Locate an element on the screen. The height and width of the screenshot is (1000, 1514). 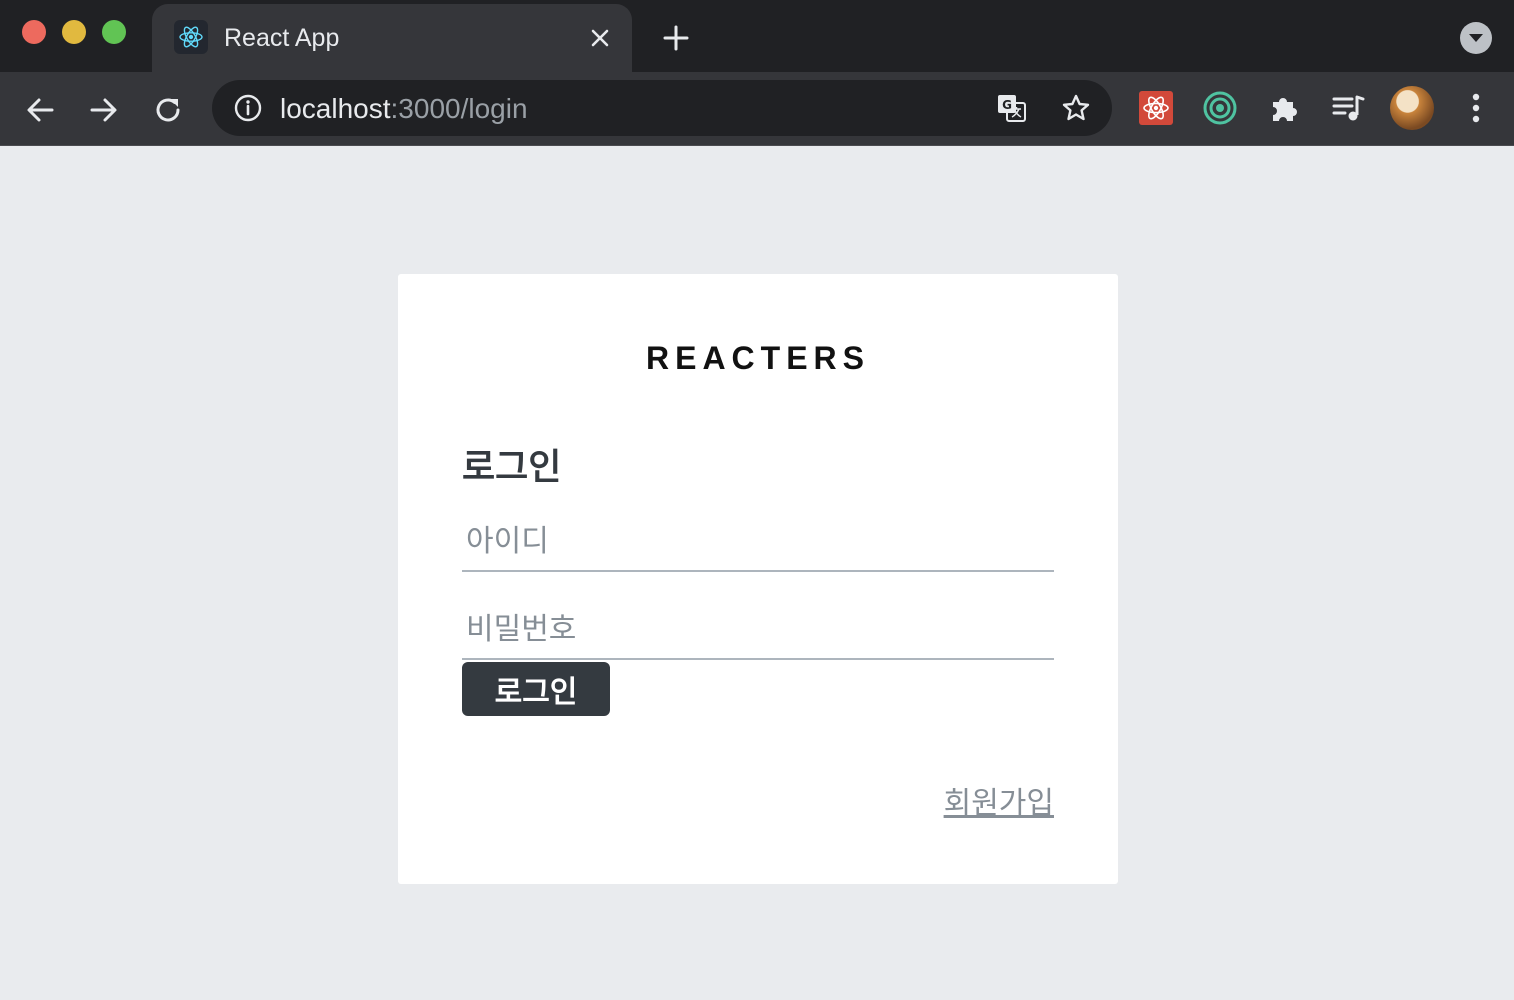
browser-tab-strip: React App is located at coordinates (757, 36).